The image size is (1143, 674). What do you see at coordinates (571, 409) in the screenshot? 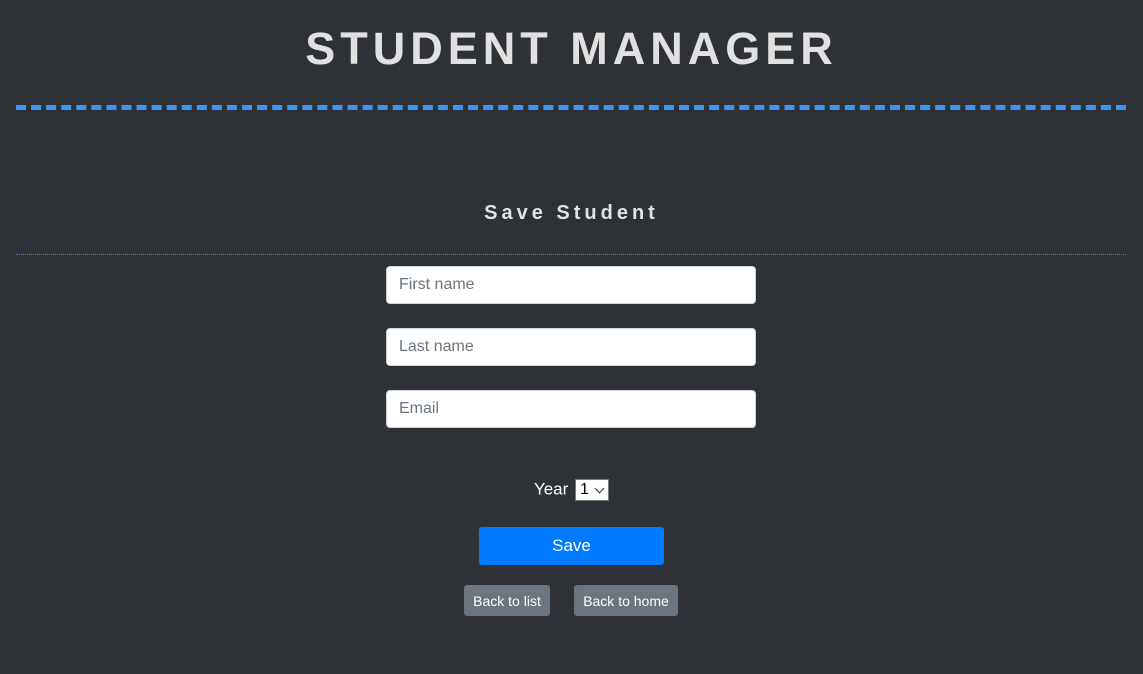
I see `email-input` at bounding box center [571, 409].